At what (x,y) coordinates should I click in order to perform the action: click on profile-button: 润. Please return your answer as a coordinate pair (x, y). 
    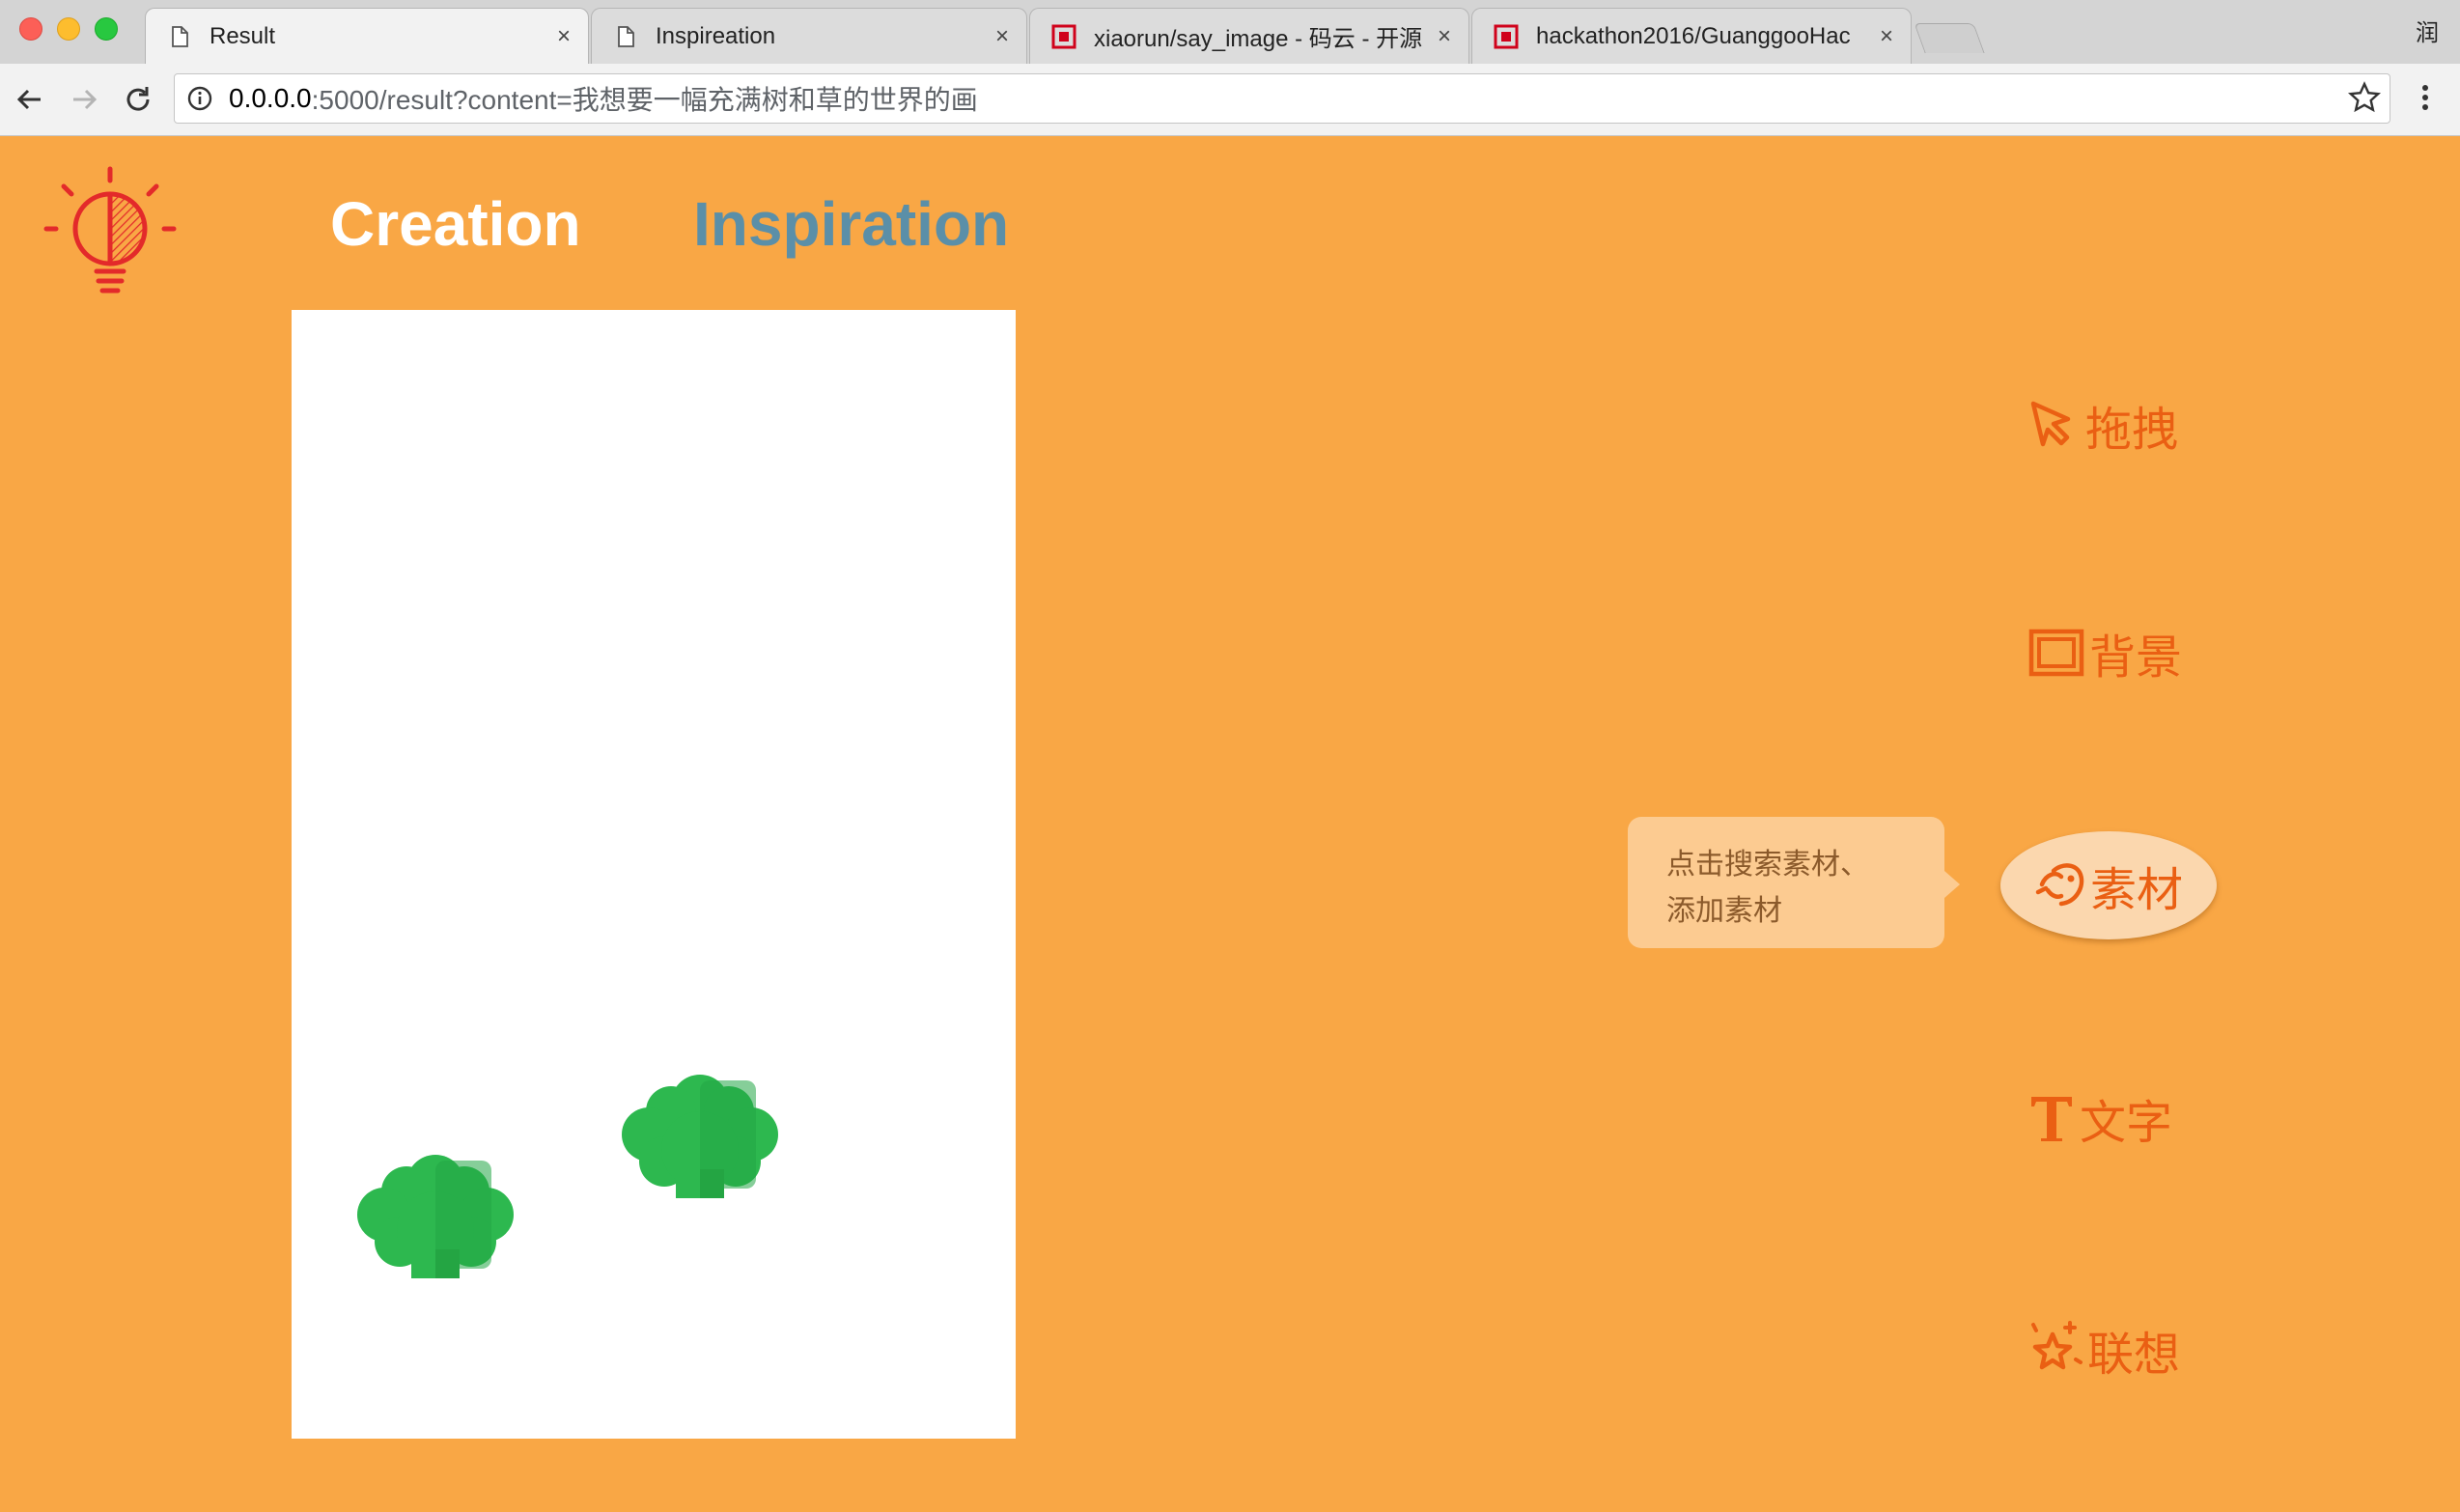
    Looking at the image, I should click on (2427, 31).